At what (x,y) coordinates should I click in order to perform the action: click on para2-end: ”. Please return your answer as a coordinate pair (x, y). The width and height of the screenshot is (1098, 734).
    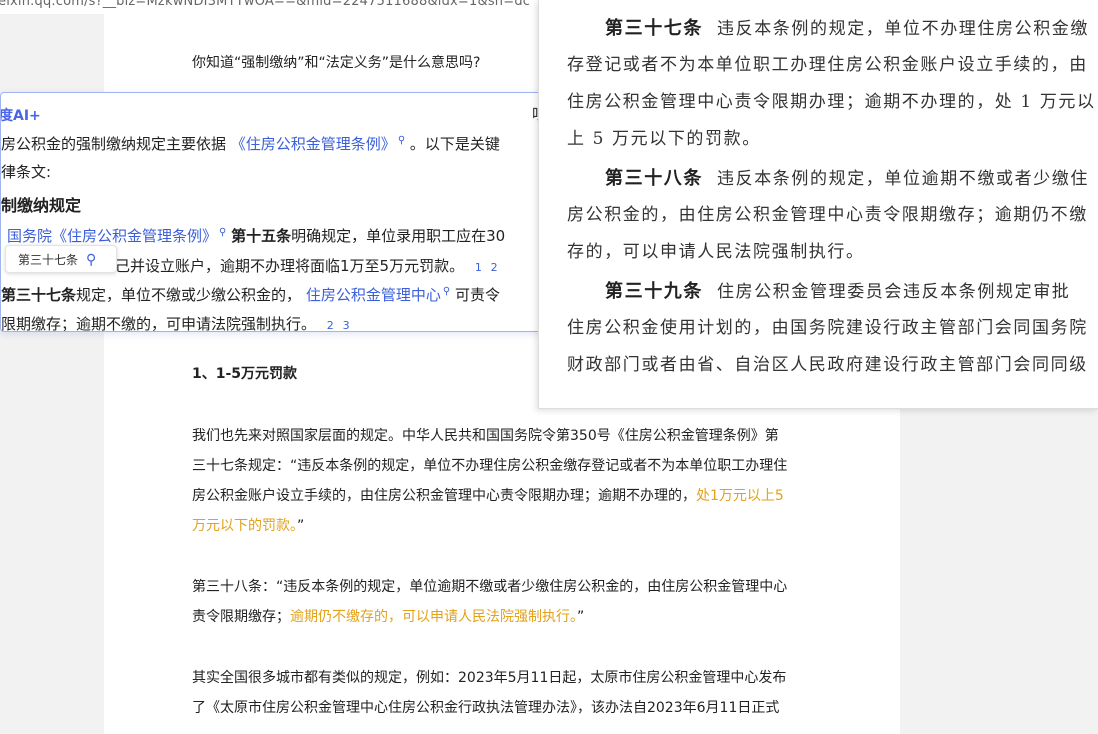
    Looking at the image, I should click on (581, 617).